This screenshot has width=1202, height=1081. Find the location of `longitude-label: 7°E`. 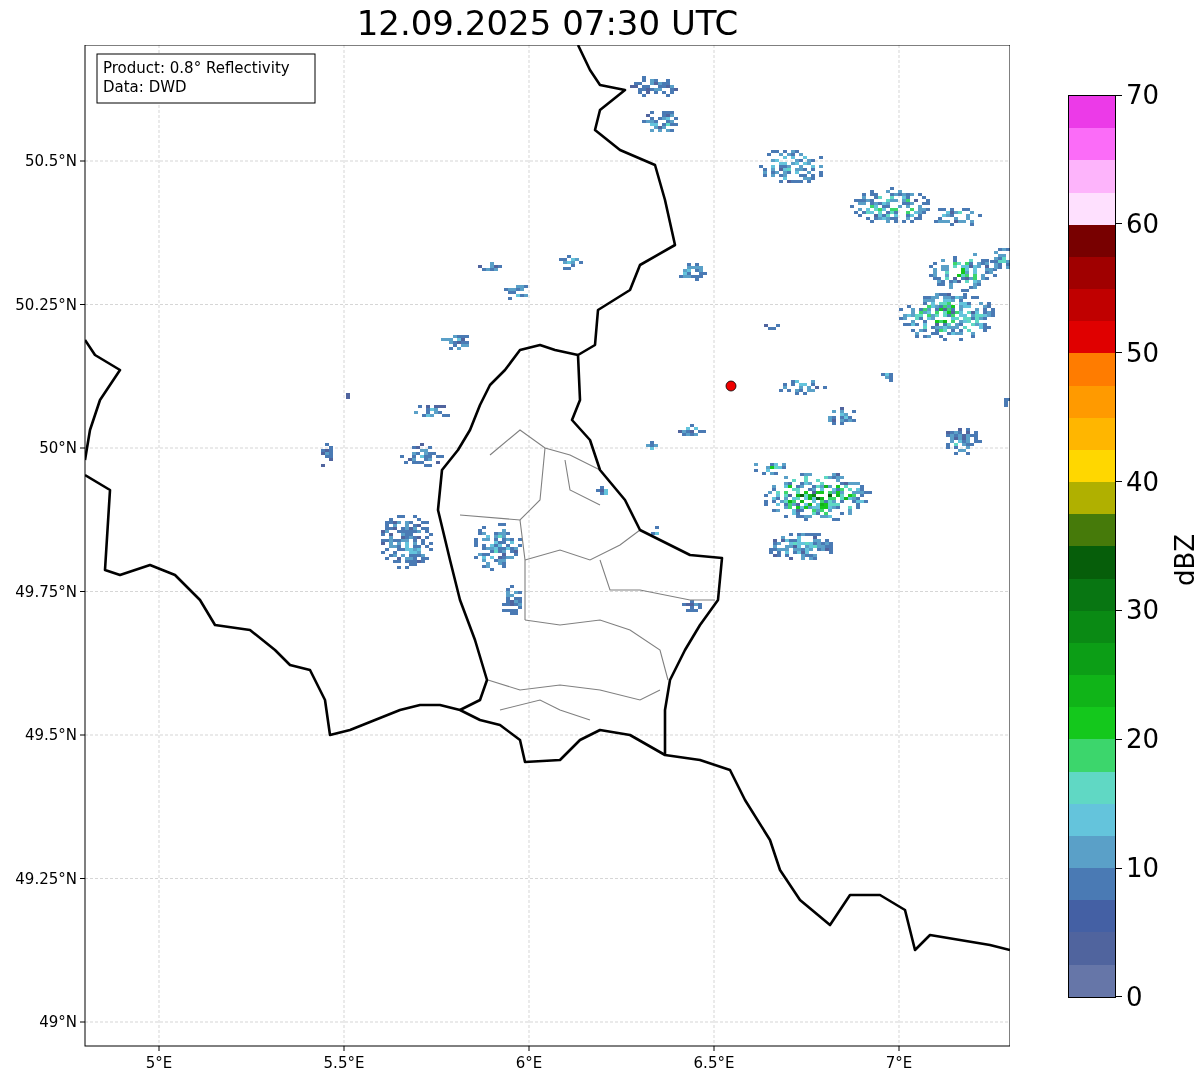

longitude-label: 7°E is located at coordinates (899, 1063).